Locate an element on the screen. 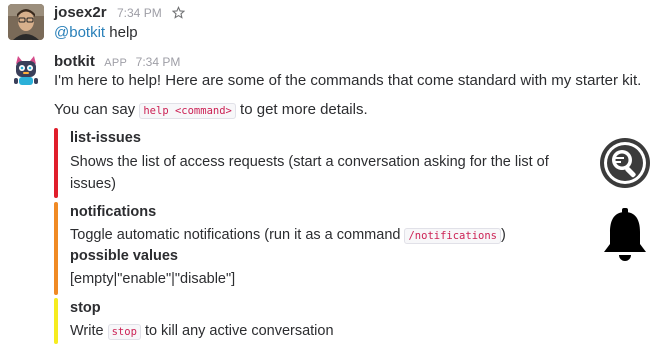 The height and width of the screenshot is (354, 671). hint-after: to get more details. is located at coordinates (304, 109).